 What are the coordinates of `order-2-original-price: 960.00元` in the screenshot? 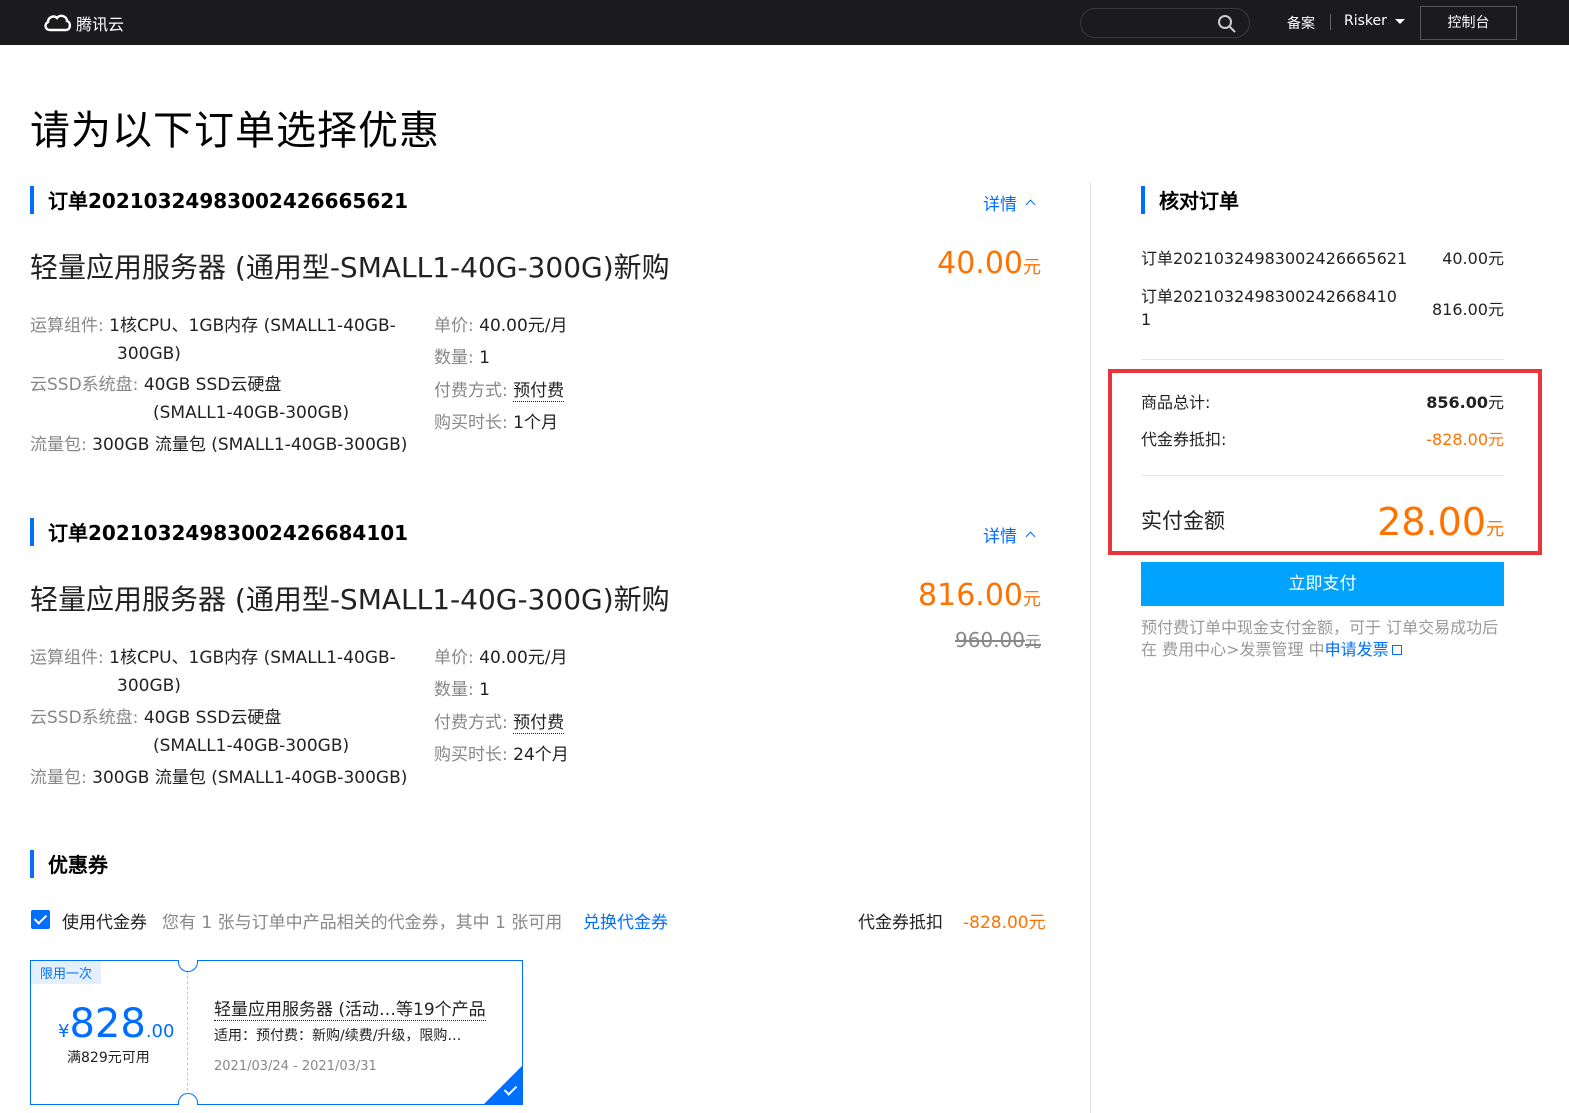 It's located at (998, 640).